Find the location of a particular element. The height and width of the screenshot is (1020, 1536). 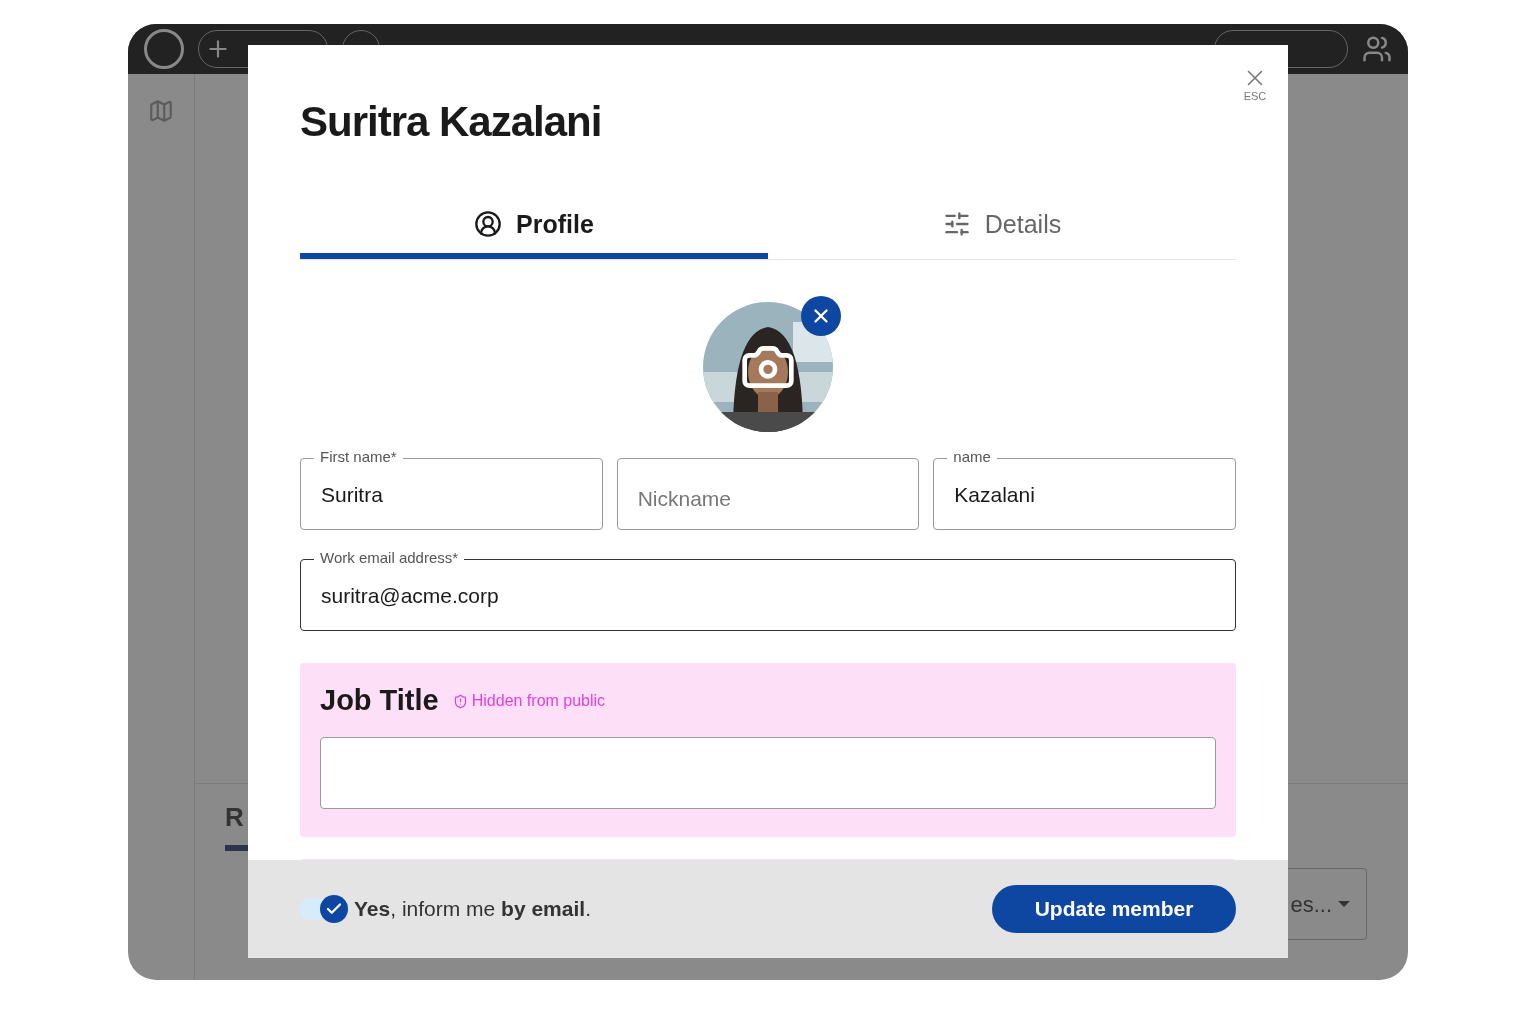

team-icon is located at coordinates (1377, 49).